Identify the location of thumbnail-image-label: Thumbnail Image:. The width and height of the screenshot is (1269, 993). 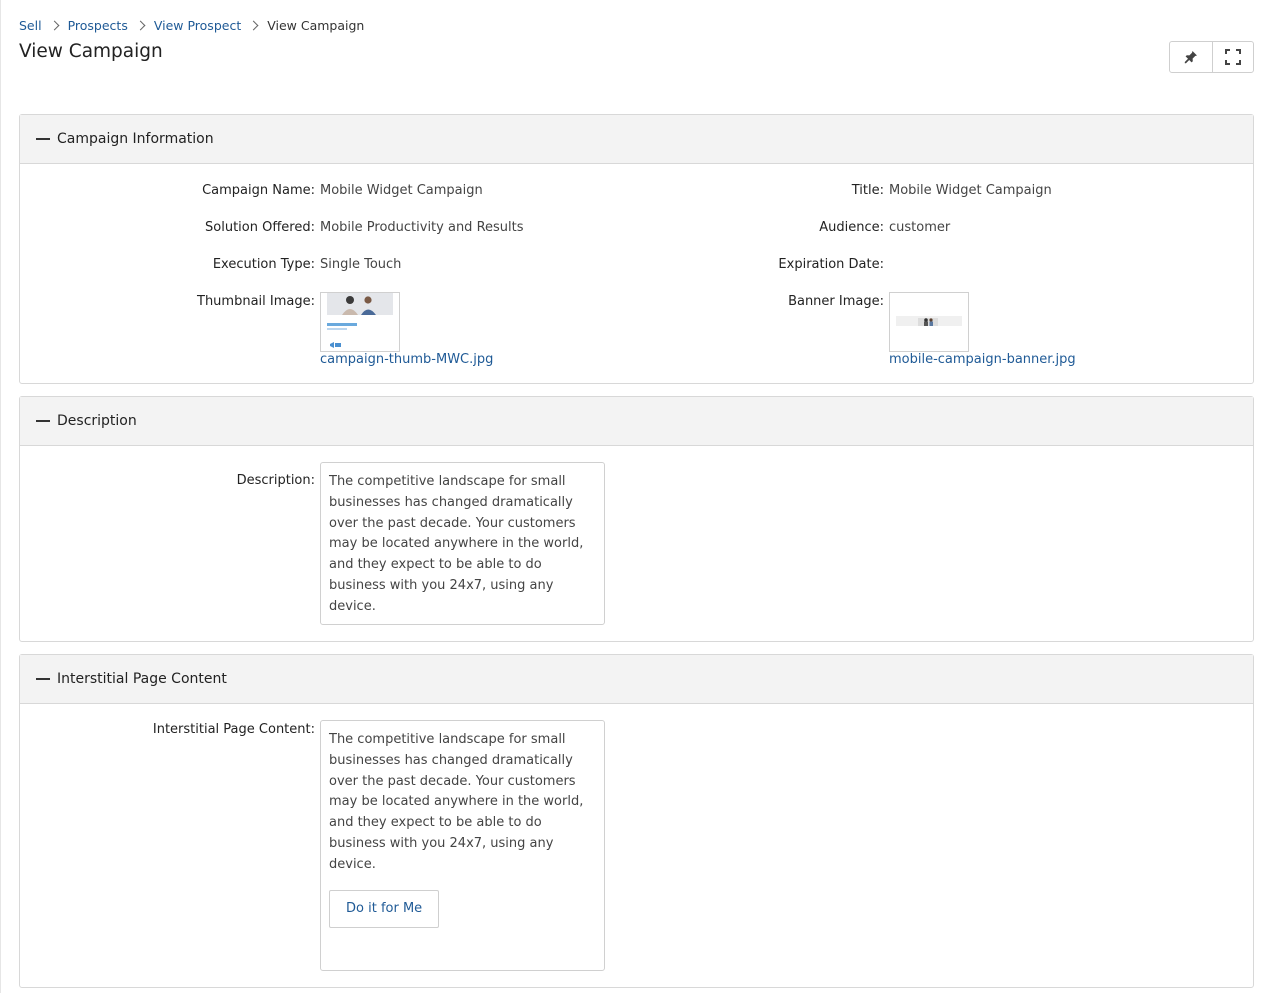
(256, 301).